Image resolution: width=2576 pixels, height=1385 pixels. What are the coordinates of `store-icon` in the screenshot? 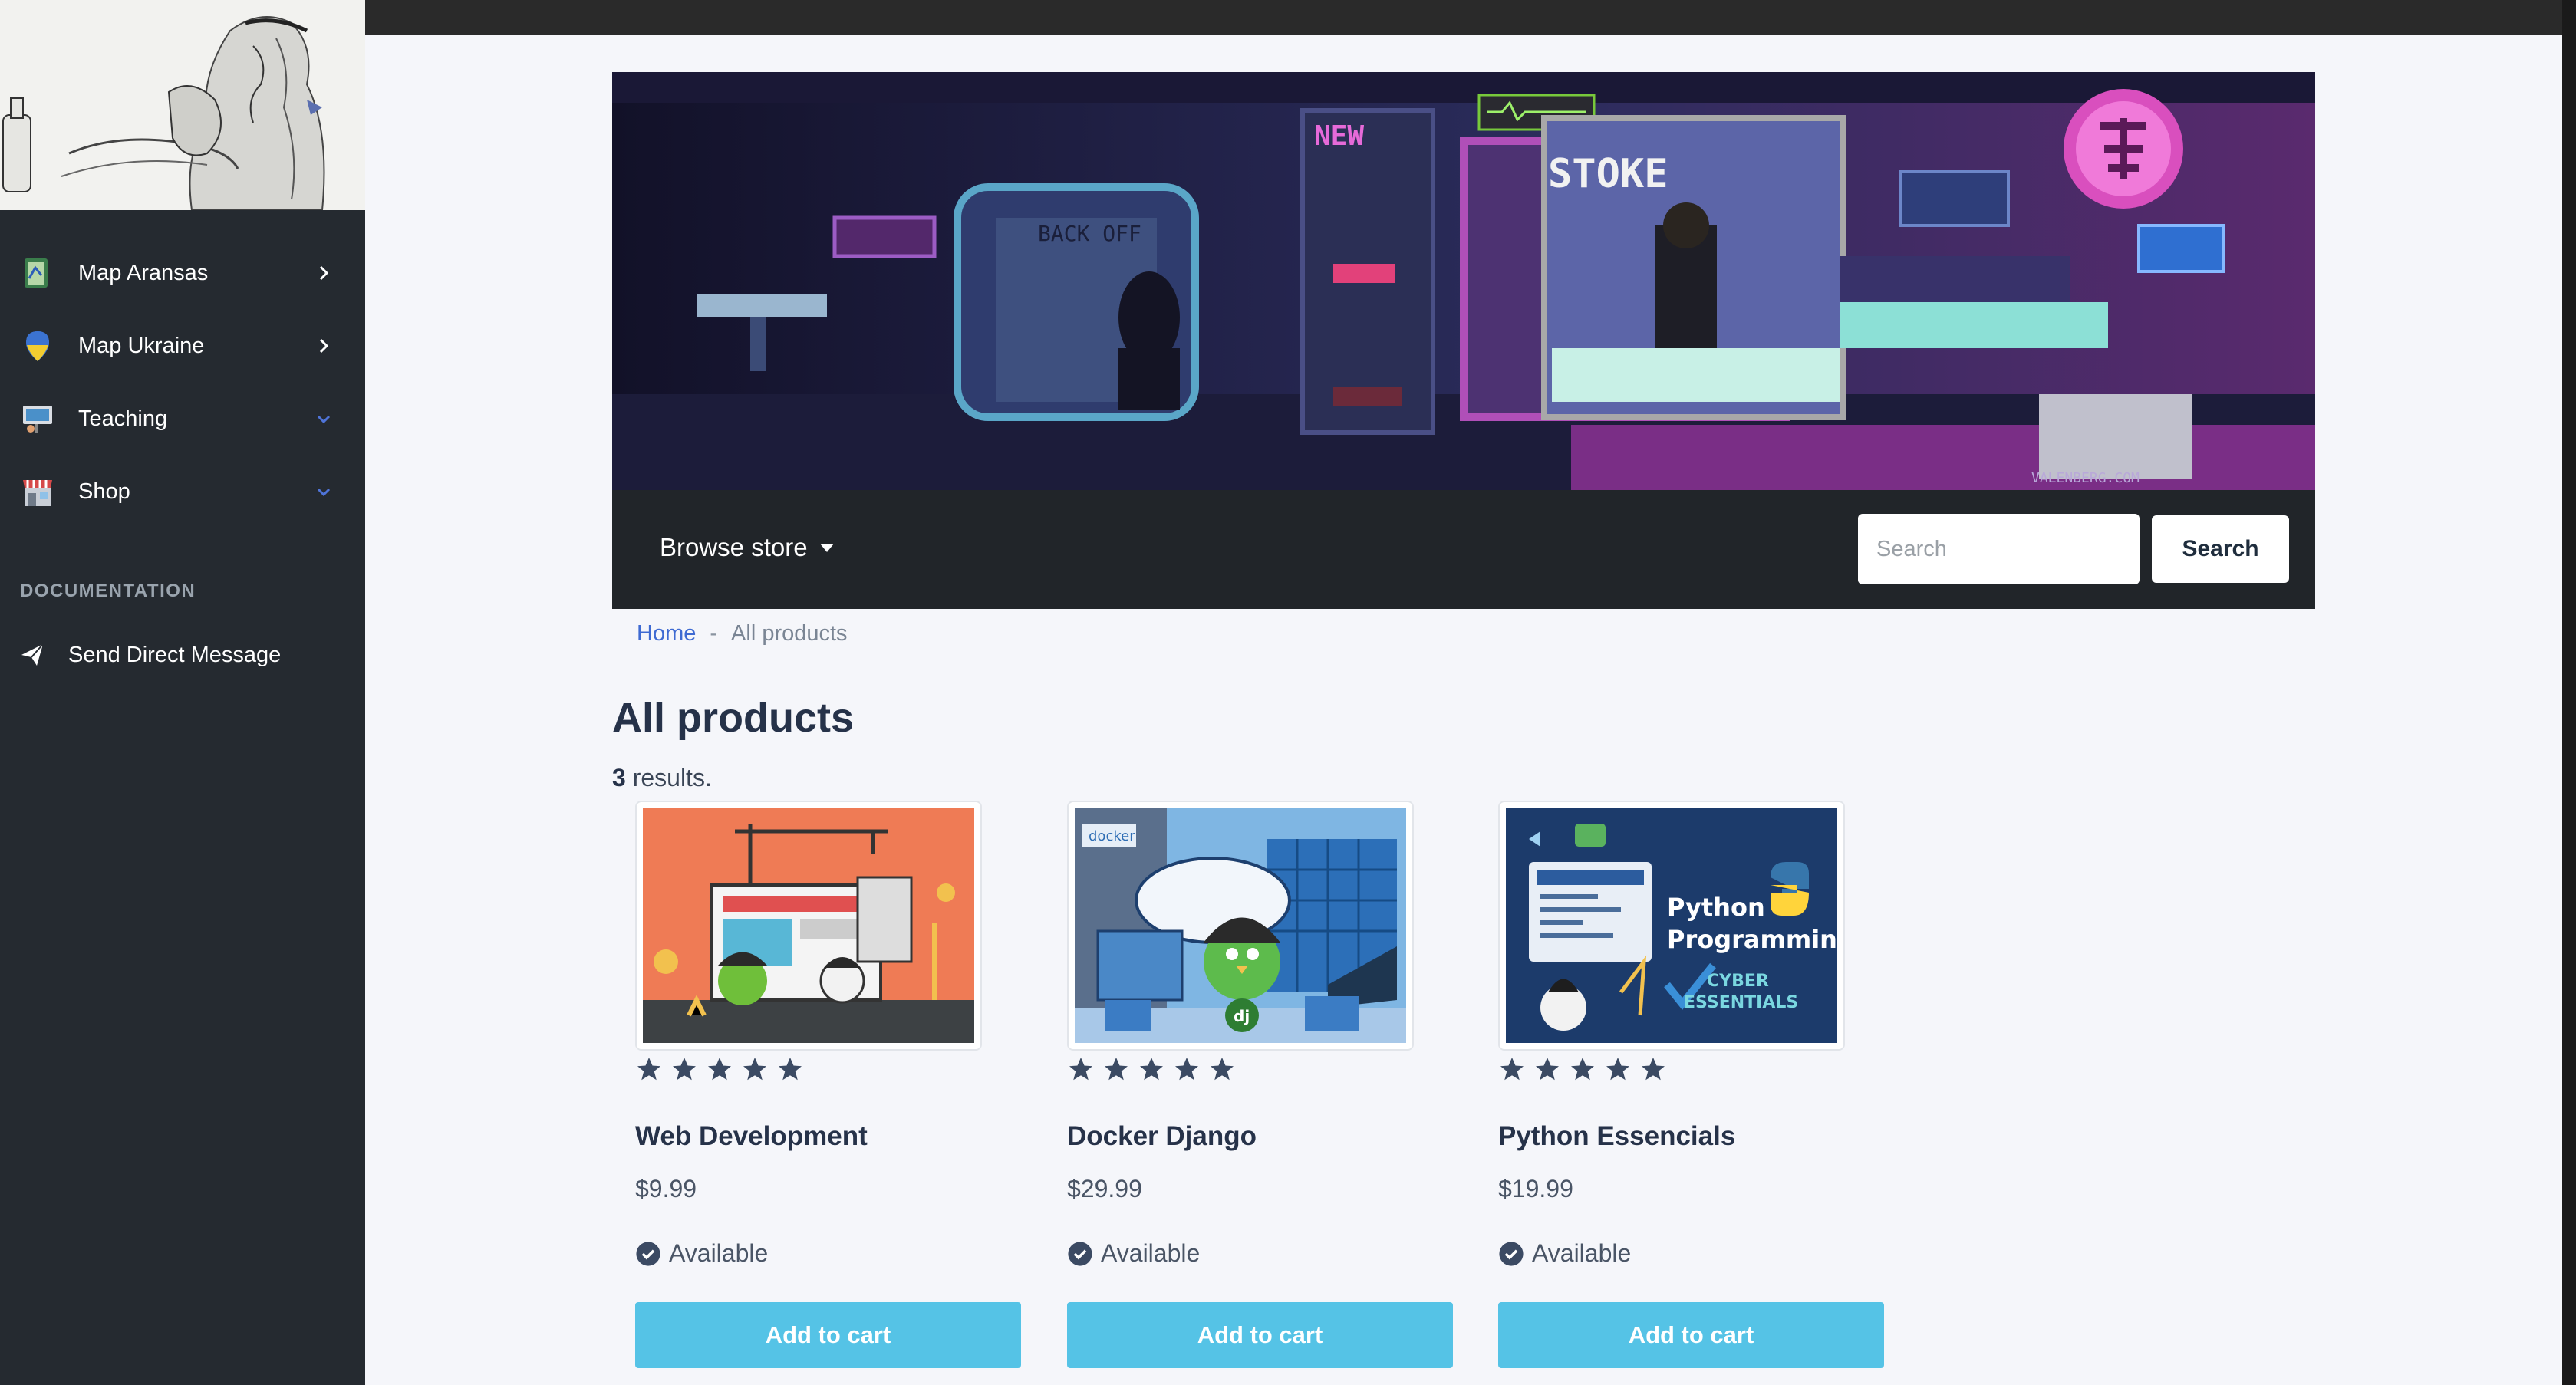 It's located at (37, 493).